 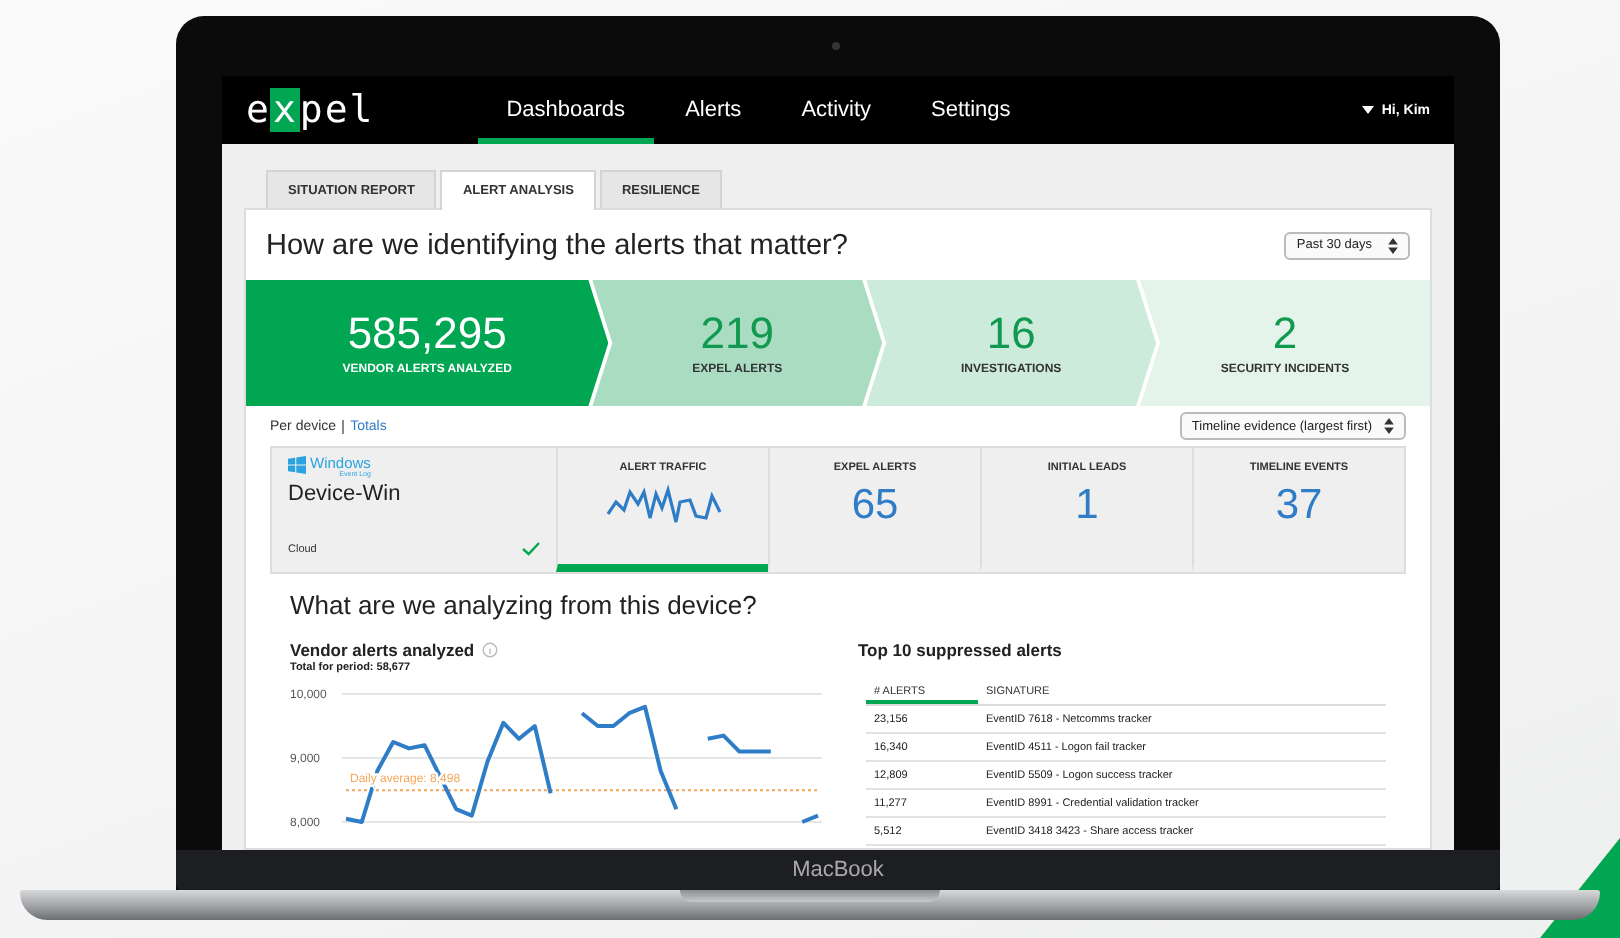 What do you see at coordinates (960, 650) in the screenshot?
I see `table-title: Top 10 suppressed alerts` at bounding box center [960, 650].